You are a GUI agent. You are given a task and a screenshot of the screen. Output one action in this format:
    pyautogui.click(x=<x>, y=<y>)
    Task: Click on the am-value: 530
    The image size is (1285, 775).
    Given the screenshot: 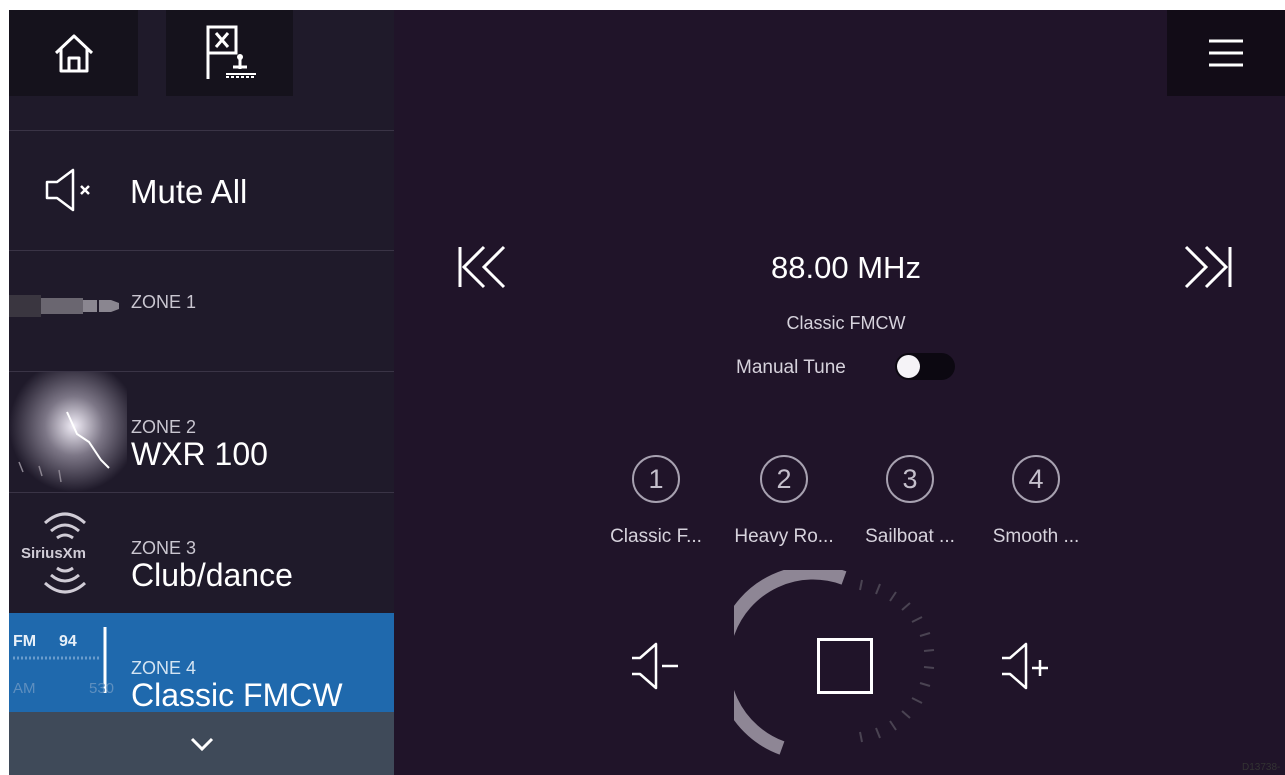 What is the action you would take?
    pyautogui.click(x=101, y=688)
    